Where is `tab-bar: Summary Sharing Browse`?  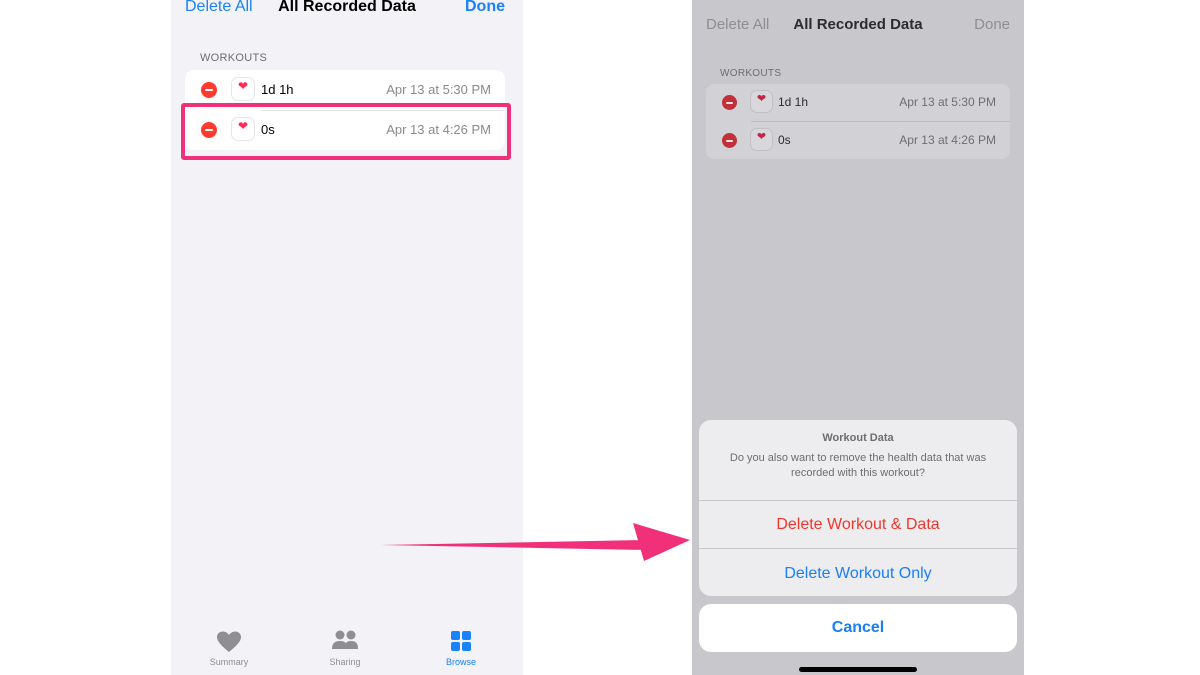
tab-bar: Summary Sharing Browse is located at coordinates (347, 650).